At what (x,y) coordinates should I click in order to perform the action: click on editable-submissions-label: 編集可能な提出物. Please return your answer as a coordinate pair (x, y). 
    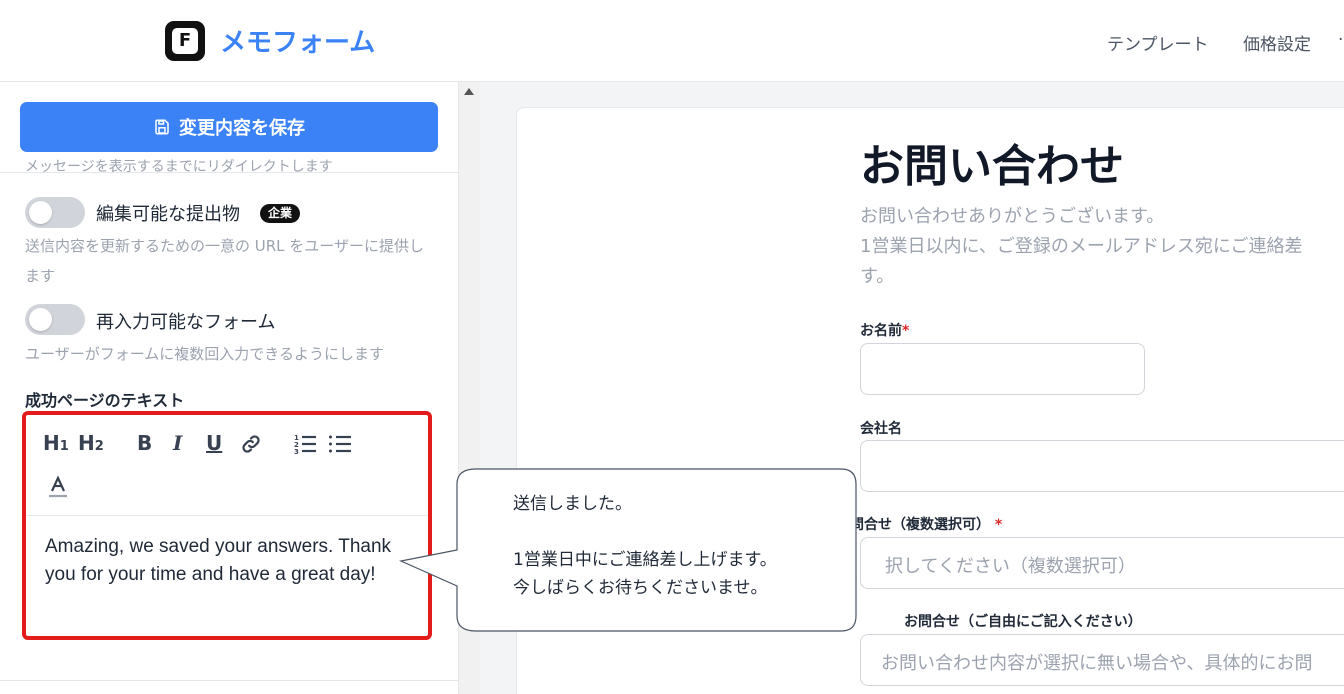
    Looking at the image, I should click on (168, 214).